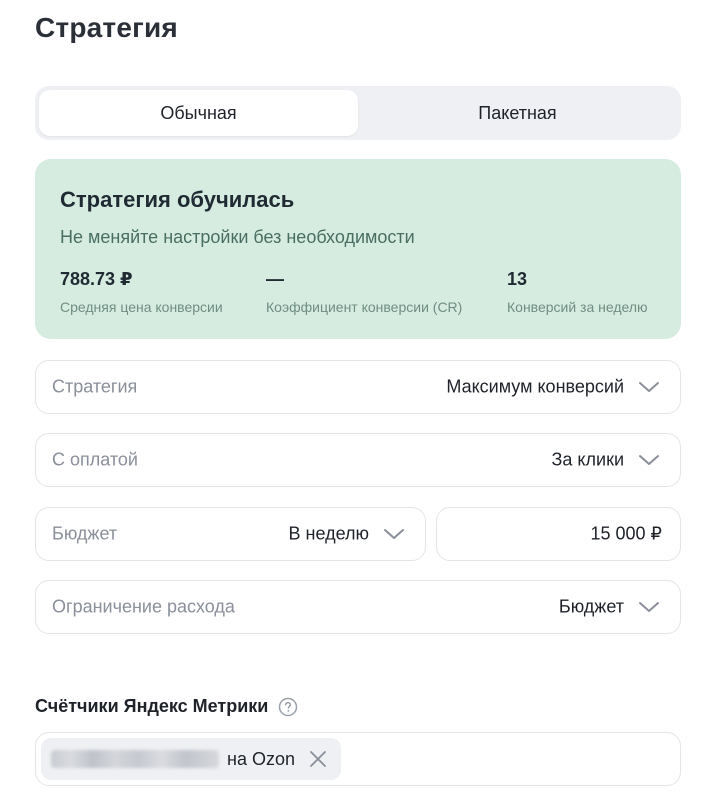 The width and height of the screenshot is (714, 800). Describe the element at coordinates (358, 759) in the screenshot. I see `metrika-counters-input: на Ozon` at that location.